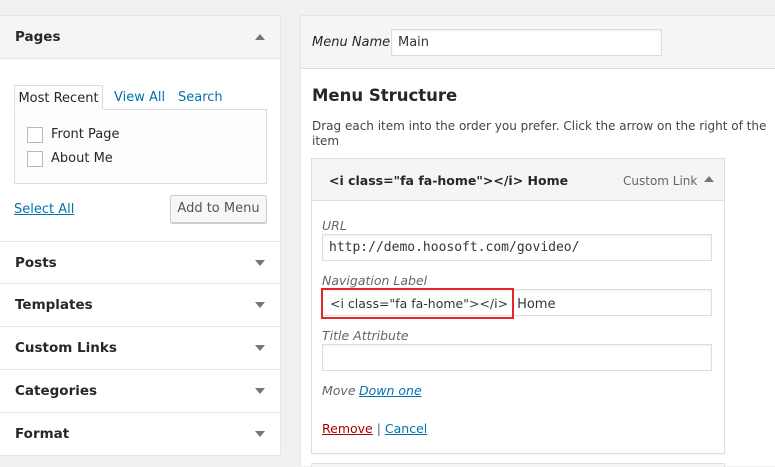  What do you see at coordinates (334, 225) in the screenshot?
I see `url-label: URL` at bounding box center [334, 225].